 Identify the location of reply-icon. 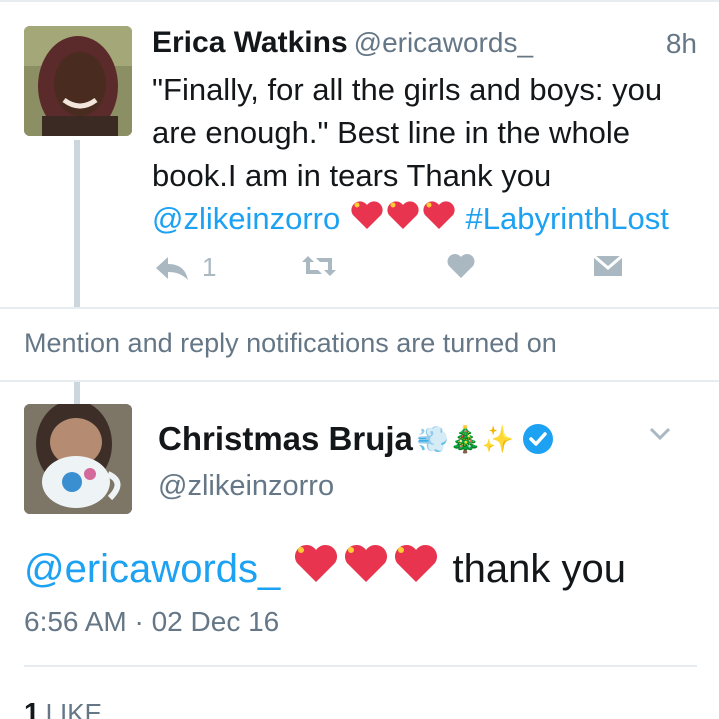
(172, 268).